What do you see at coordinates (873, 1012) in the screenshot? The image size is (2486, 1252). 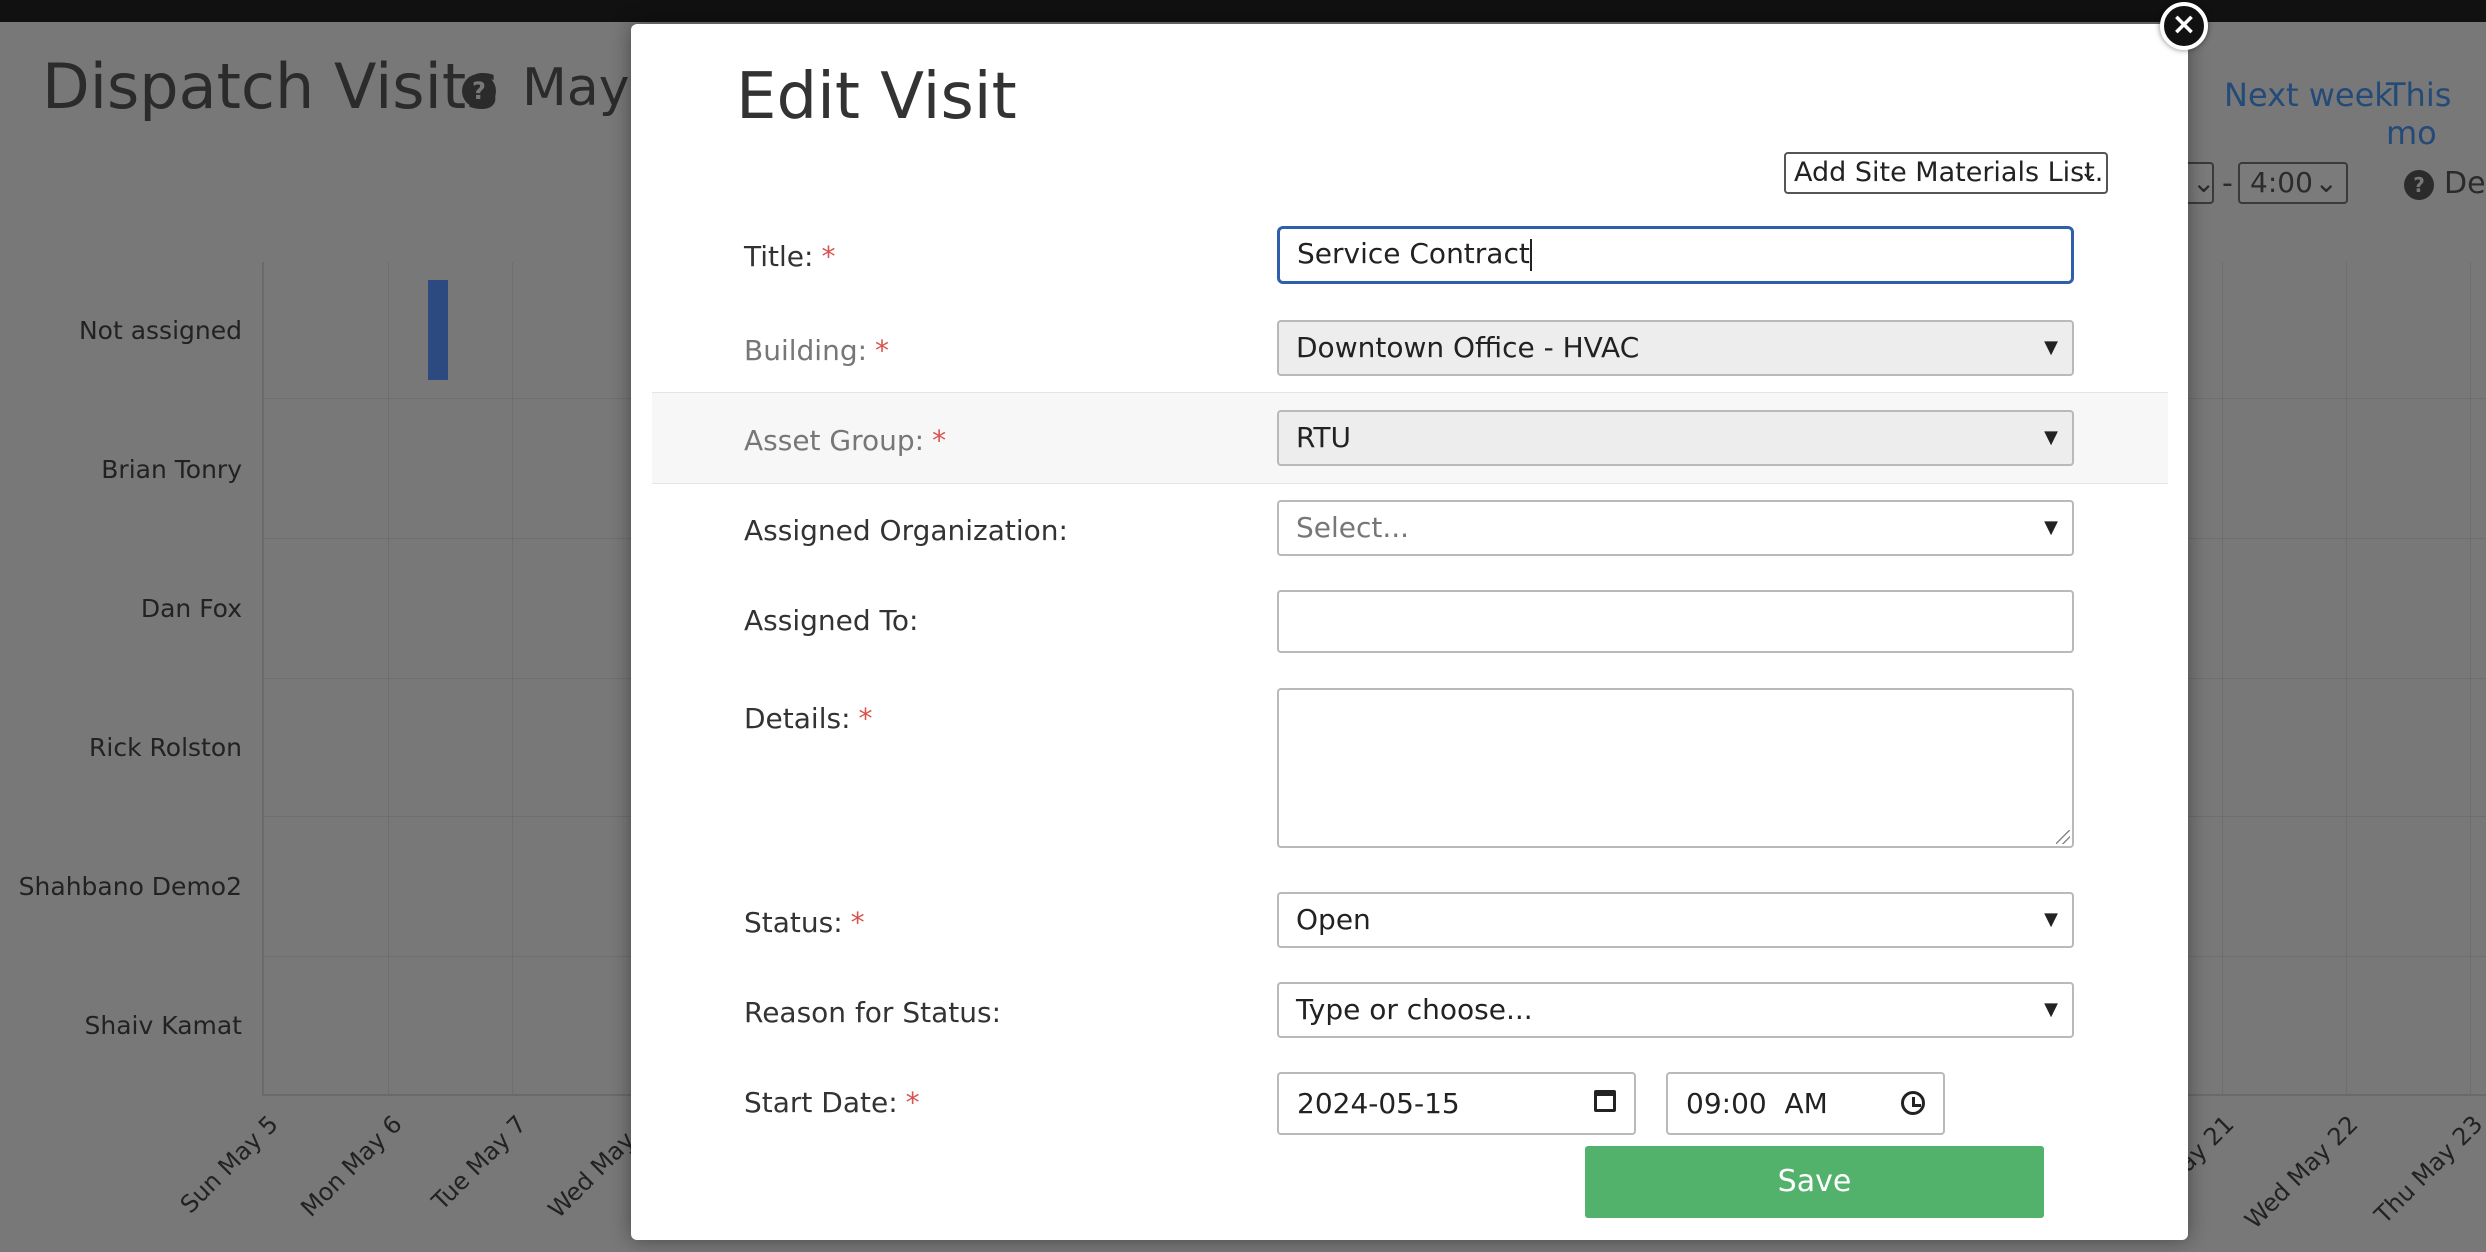 I see `reason-for-status-label: Reason for Status:` at bounding box center [873, 1012].